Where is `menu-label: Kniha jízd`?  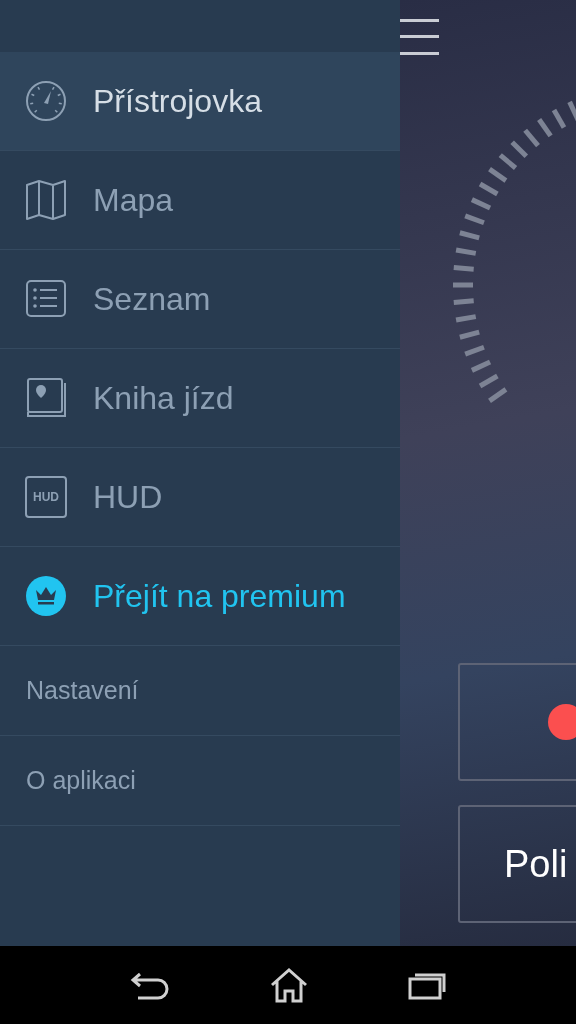
menu-label: Kniha jízd is located at coordinates (163, 398).